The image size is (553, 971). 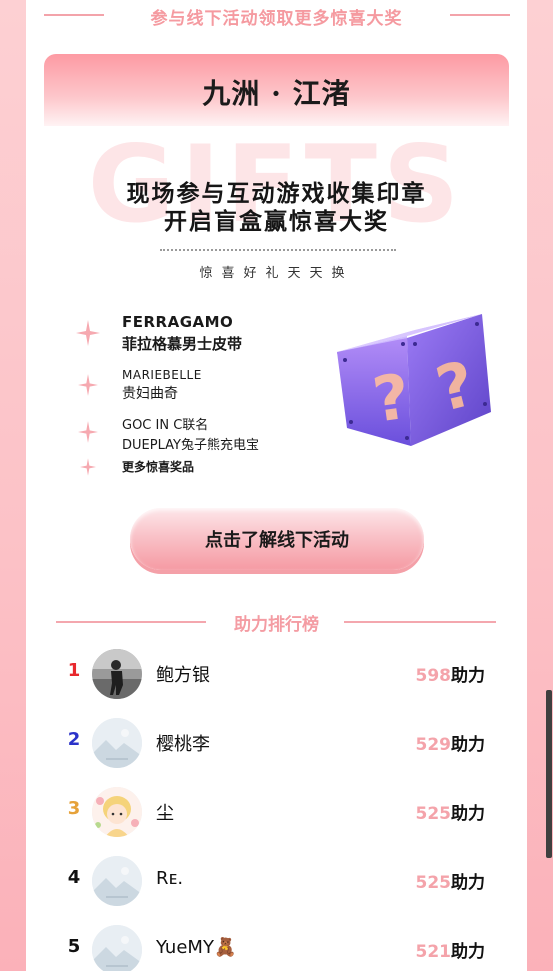 I want to click on rank-number: 4, so click(x=74, y=877).